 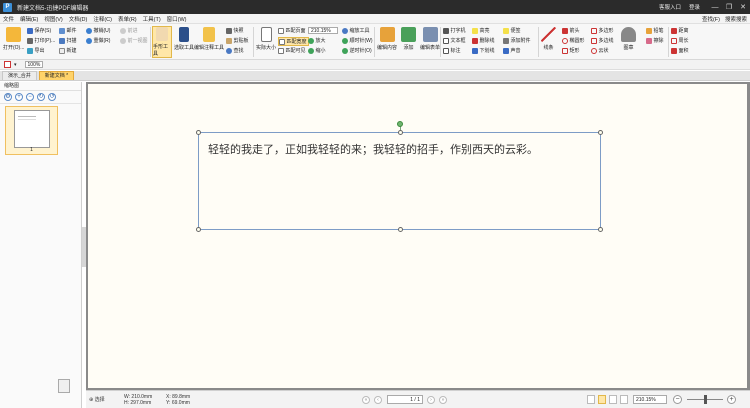 I want to click on menu-file: 文件, so click(x=8, y=19).